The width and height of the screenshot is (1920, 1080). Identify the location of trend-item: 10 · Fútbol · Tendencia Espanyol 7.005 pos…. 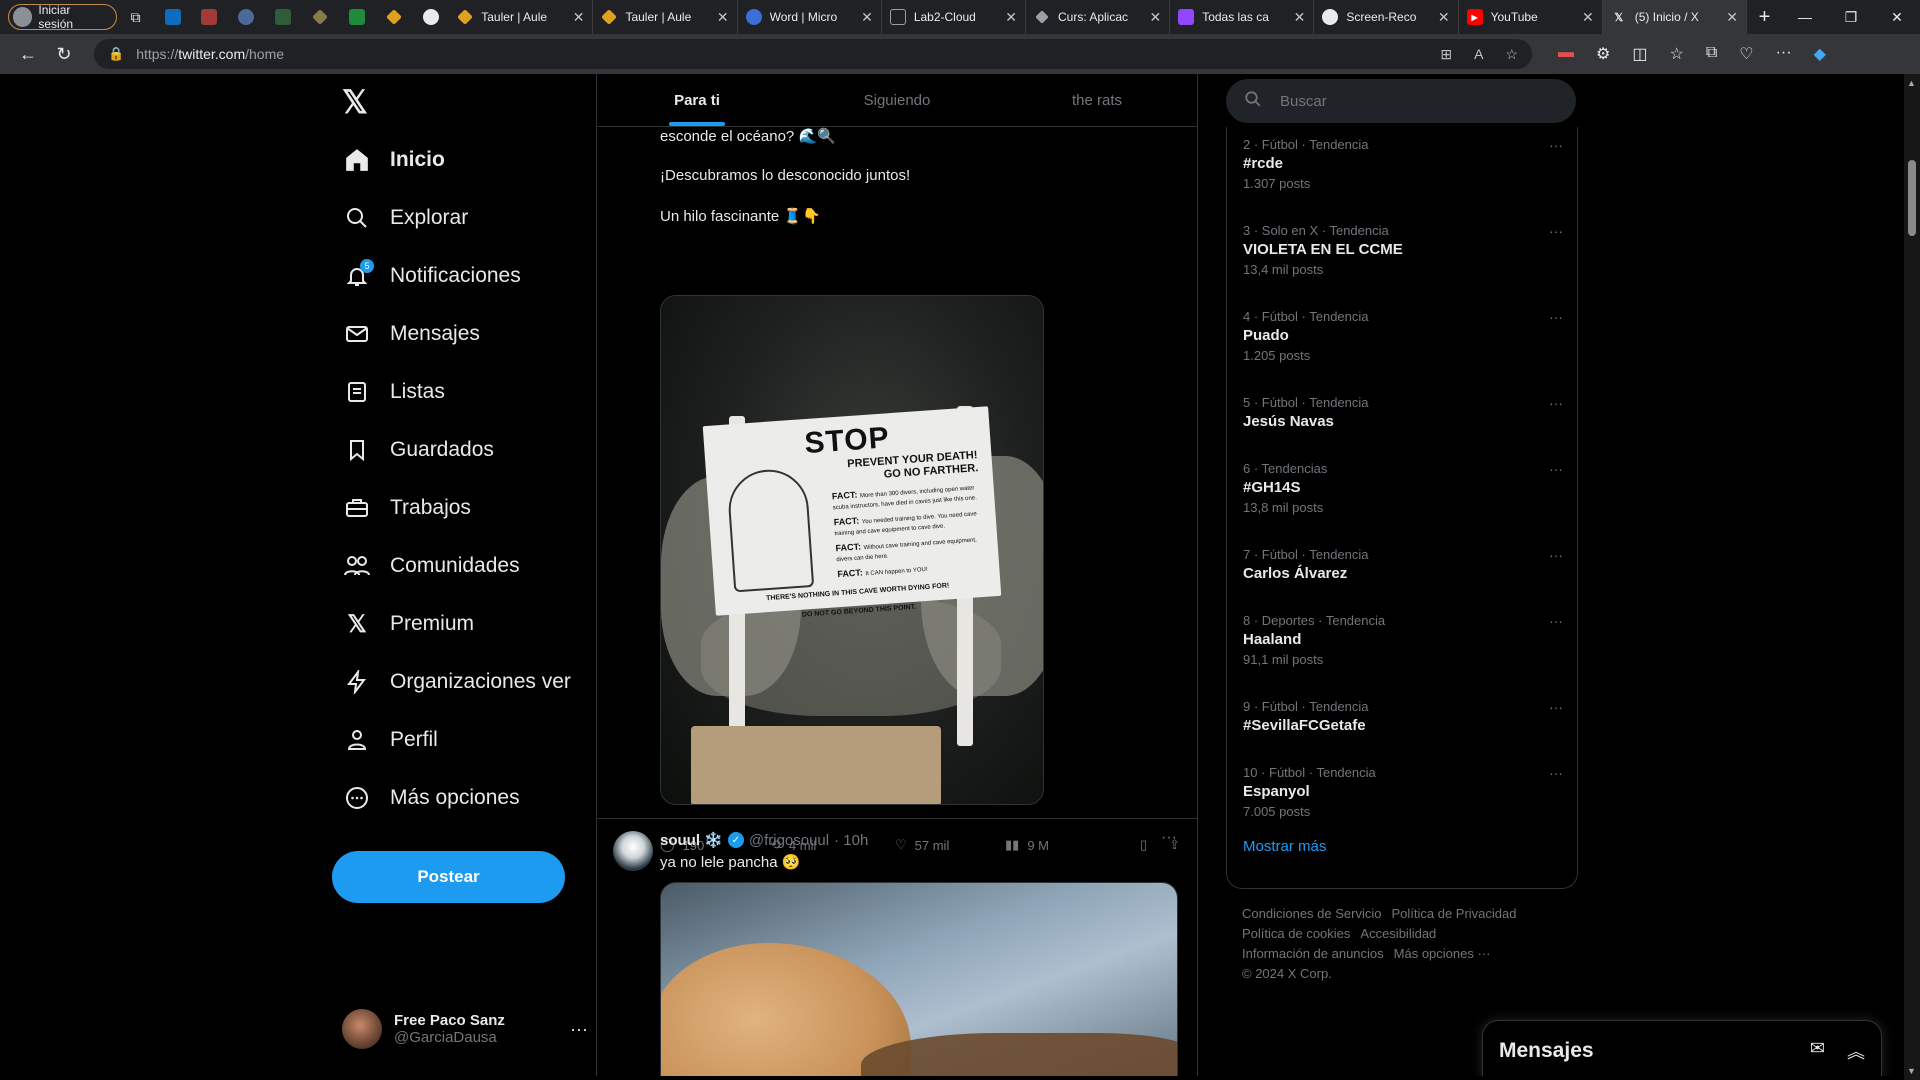
(1403, 792).